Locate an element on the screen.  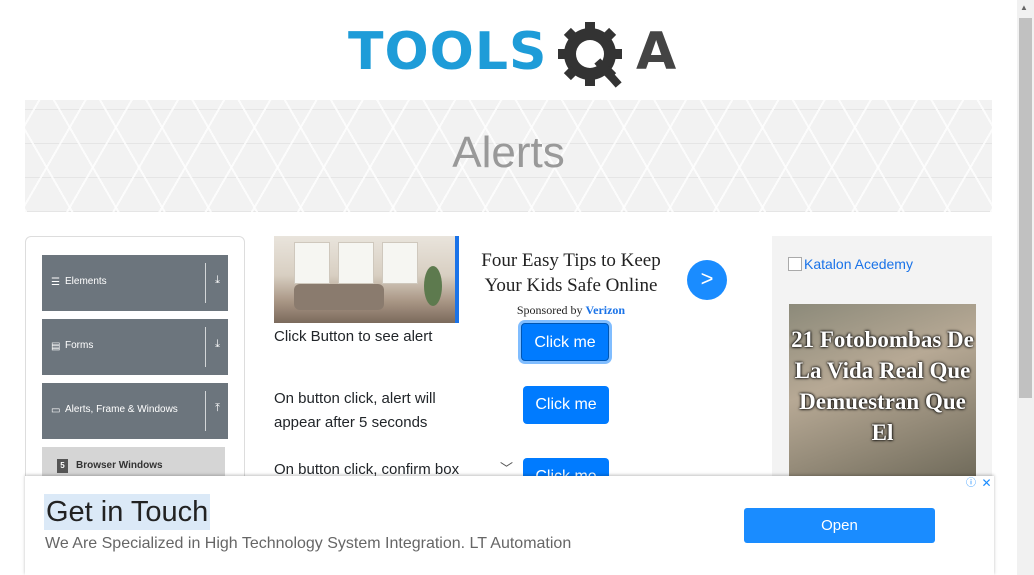
sidebar-item-label: Browser Windows is located at coordinates (119, 465).